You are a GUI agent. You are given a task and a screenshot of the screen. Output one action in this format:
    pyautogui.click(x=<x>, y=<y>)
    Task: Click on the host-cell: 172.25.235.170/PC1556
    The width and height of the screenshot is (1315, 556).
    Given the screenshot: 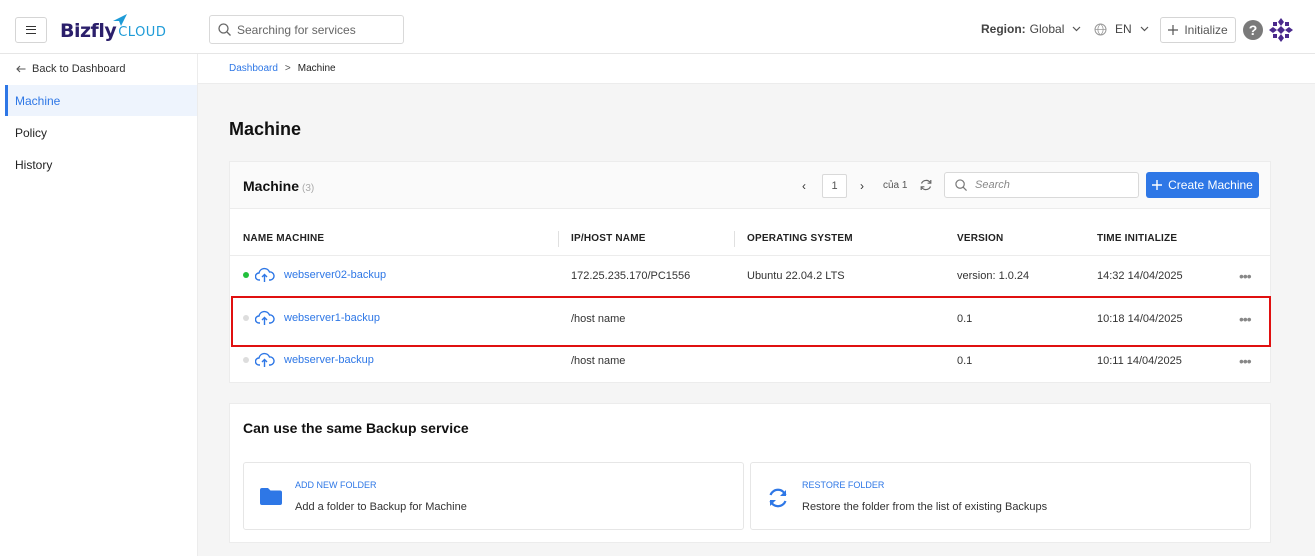 What is the action you would take?
    pyautogui.click(x=631, y=276)
    